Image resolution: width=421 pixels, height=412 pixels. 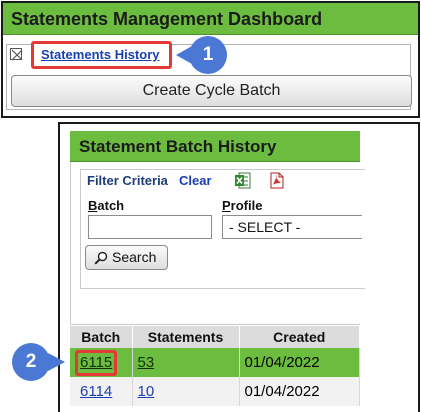 What do you see at coordinates (215, 146) in the screenshot?
I see `batch-history-title: Statement Batch History` at bounding box center [215, 146].